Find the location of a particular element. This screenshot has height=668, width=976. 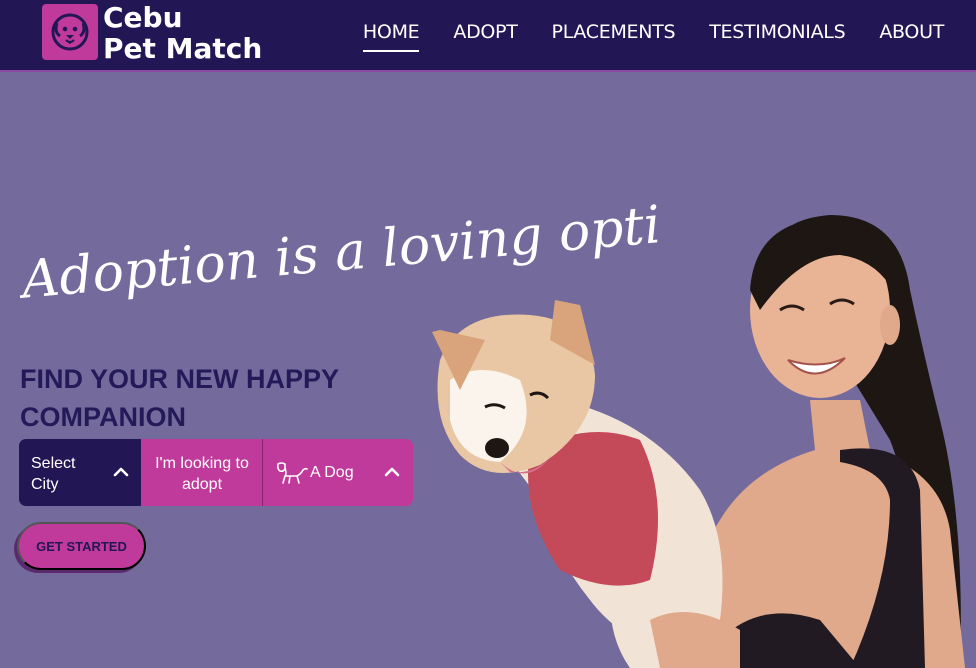

nav-testimonials: TESTIMONIALS is located at coordinates (777, 35).